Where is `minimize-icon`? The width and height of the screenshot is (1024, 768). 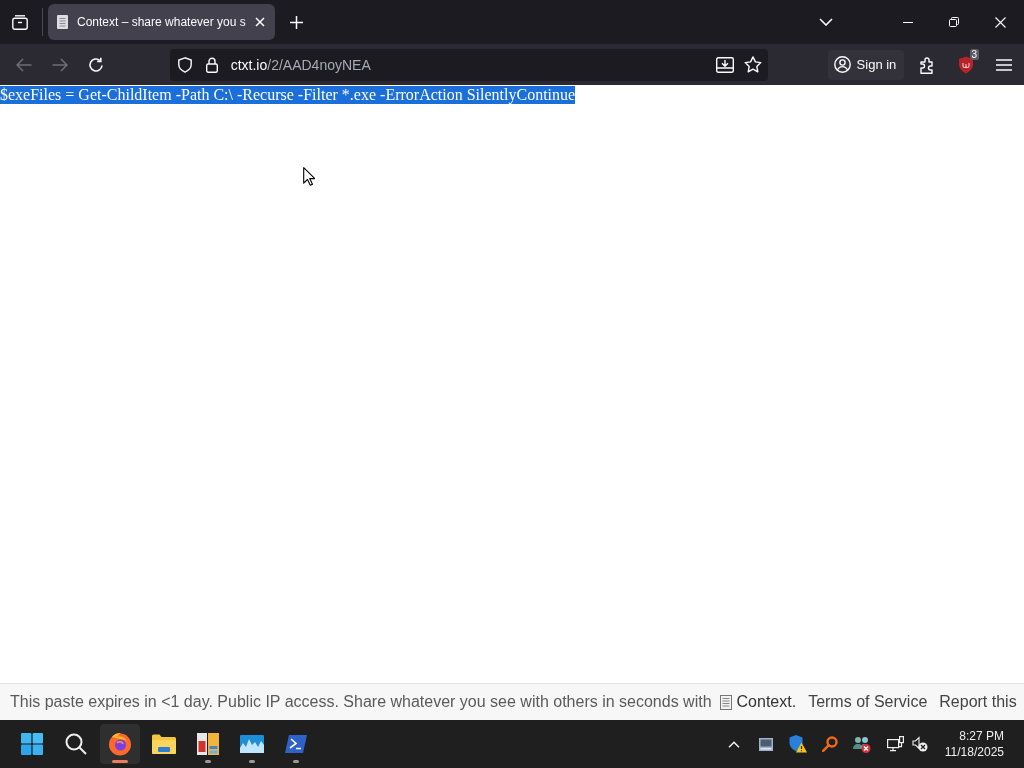 minimize-icon is located at coordinates (908, 22).